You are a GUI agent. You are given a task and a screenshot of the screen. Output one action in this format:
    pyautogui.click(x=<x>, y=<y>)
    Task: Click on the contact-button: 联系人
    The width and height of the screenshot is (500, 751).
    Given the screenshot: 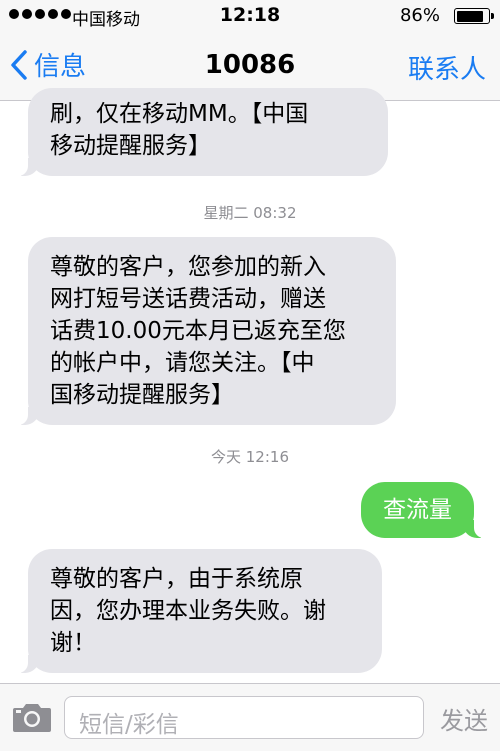 What is the action you would take?
    pyautogui.click(x=447, y=67)
    